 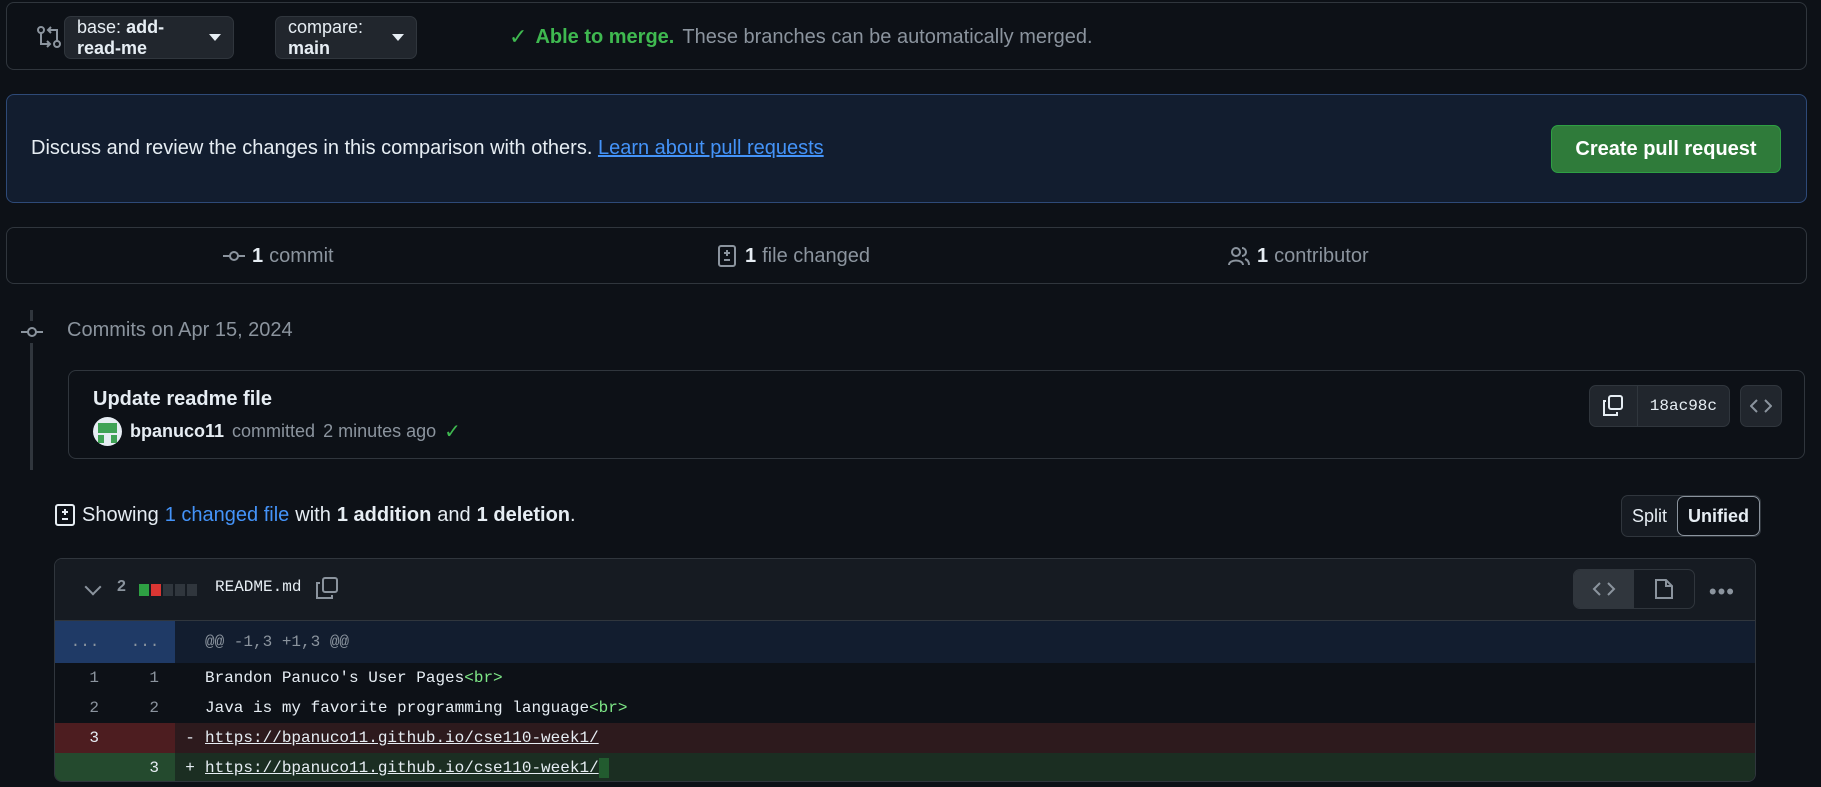 I want to click on git-compare-icon, so click(x=49, y=37).